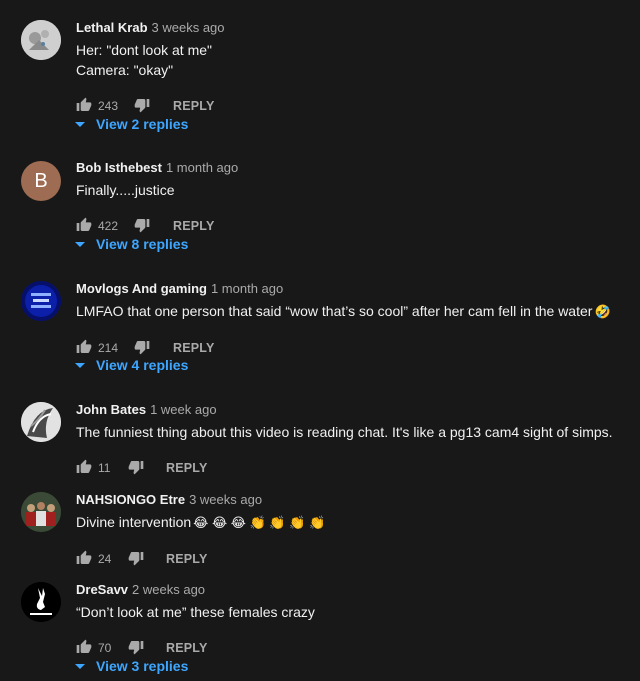  I want to click on like-count: 214, so click(108, 348).